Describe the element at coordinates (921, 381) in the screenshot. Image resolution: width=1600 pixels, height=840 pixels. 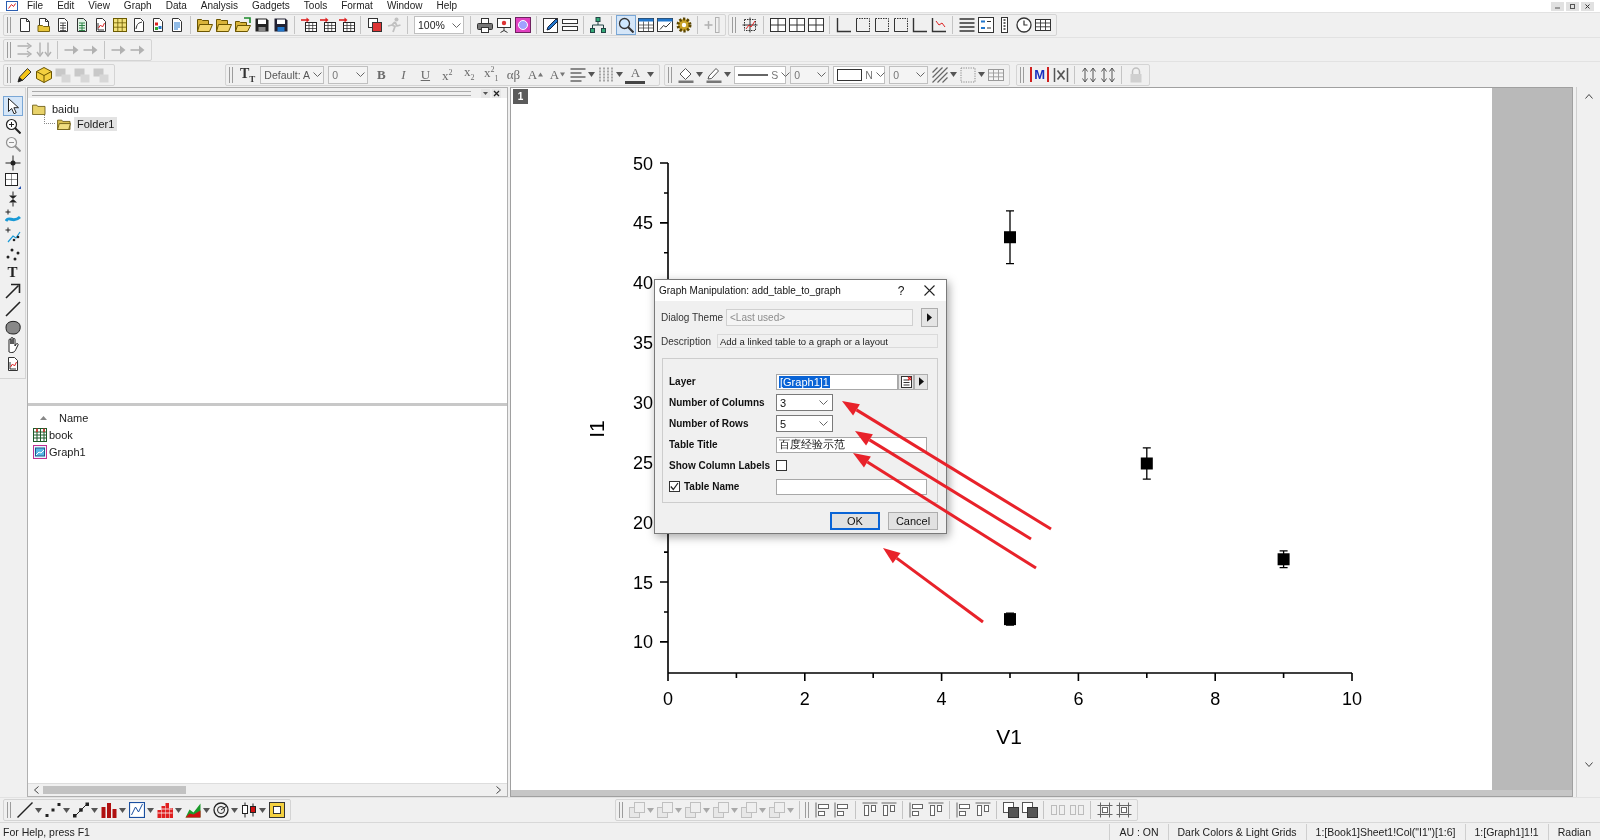
I see `menu-button` at that location.